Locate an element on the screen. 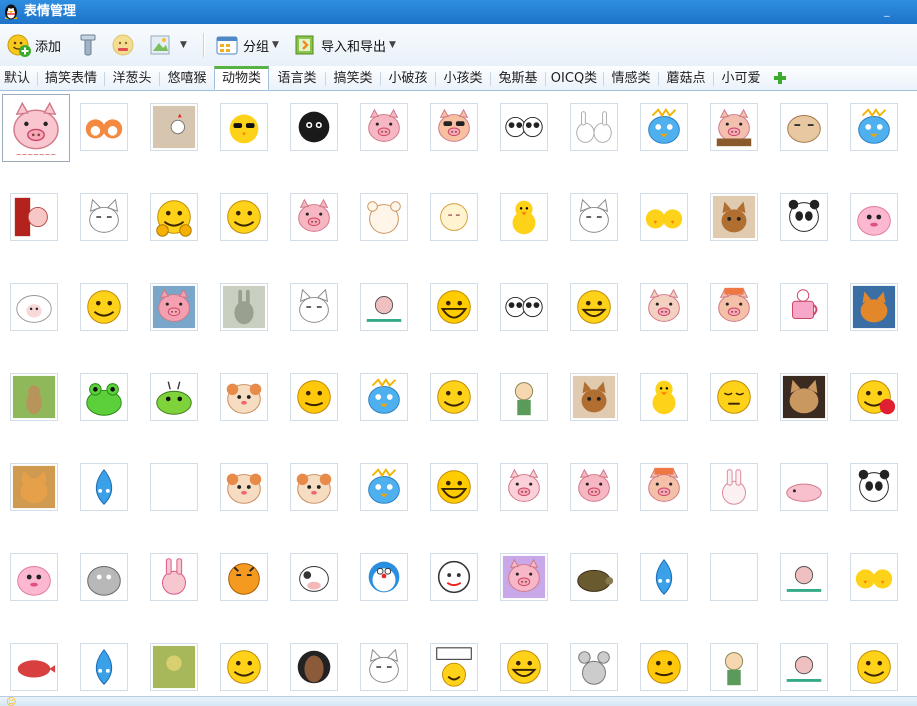 Image resolution: width=917 pixels, height=706 pixels. edit-dropdown-button: ▼ is located at coordinates (167, 45).